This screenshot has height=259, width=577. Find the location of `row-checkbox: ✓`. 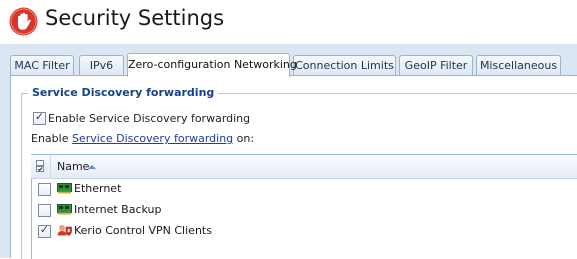

row-checkbox: ✓ is located at coordinates (44, 230).